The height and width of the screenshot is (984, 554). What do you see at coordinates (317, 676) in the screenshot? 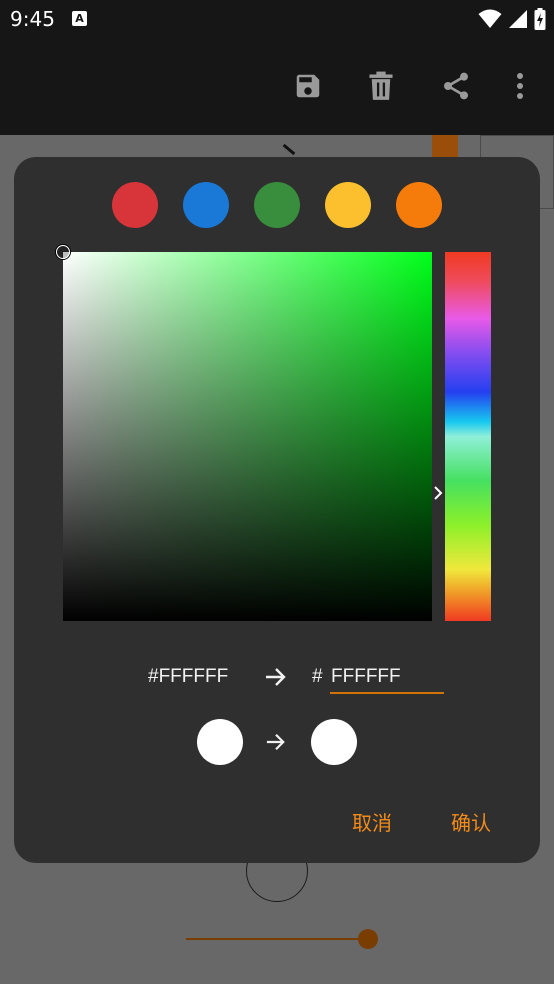
I see `hex-hash-label: #` at bounding box center [317, 676].